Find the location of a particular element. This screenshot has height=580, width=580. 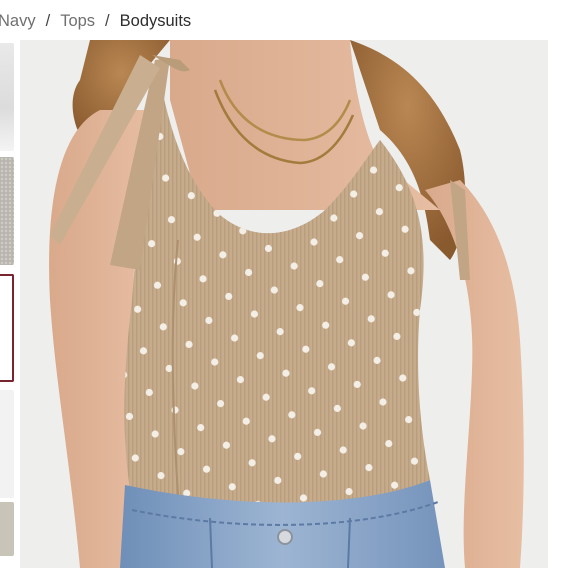

breadcrumb-current: Bodysuits is located at coordinates (155, 20).